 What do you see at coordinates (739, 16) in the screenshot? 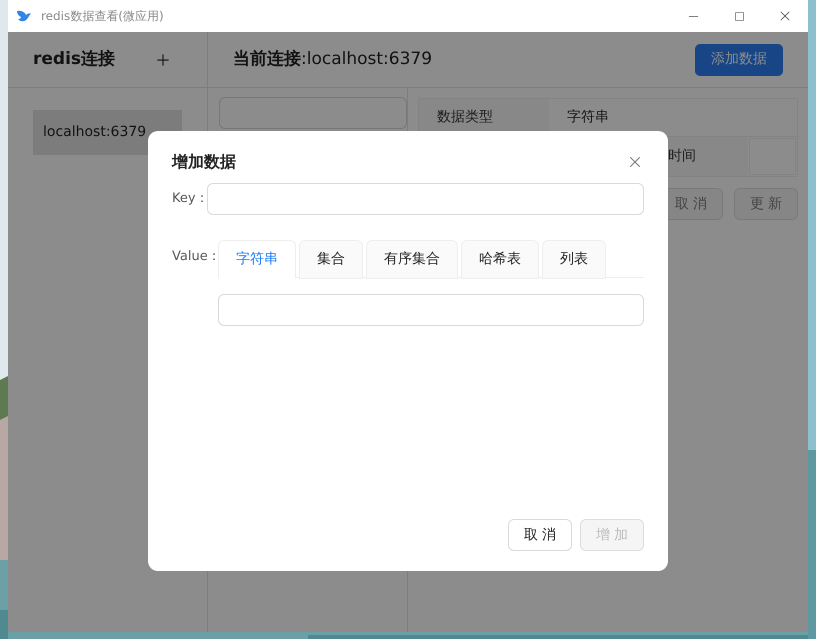
I see `maximize-icon` at bounding box center [739, 16].